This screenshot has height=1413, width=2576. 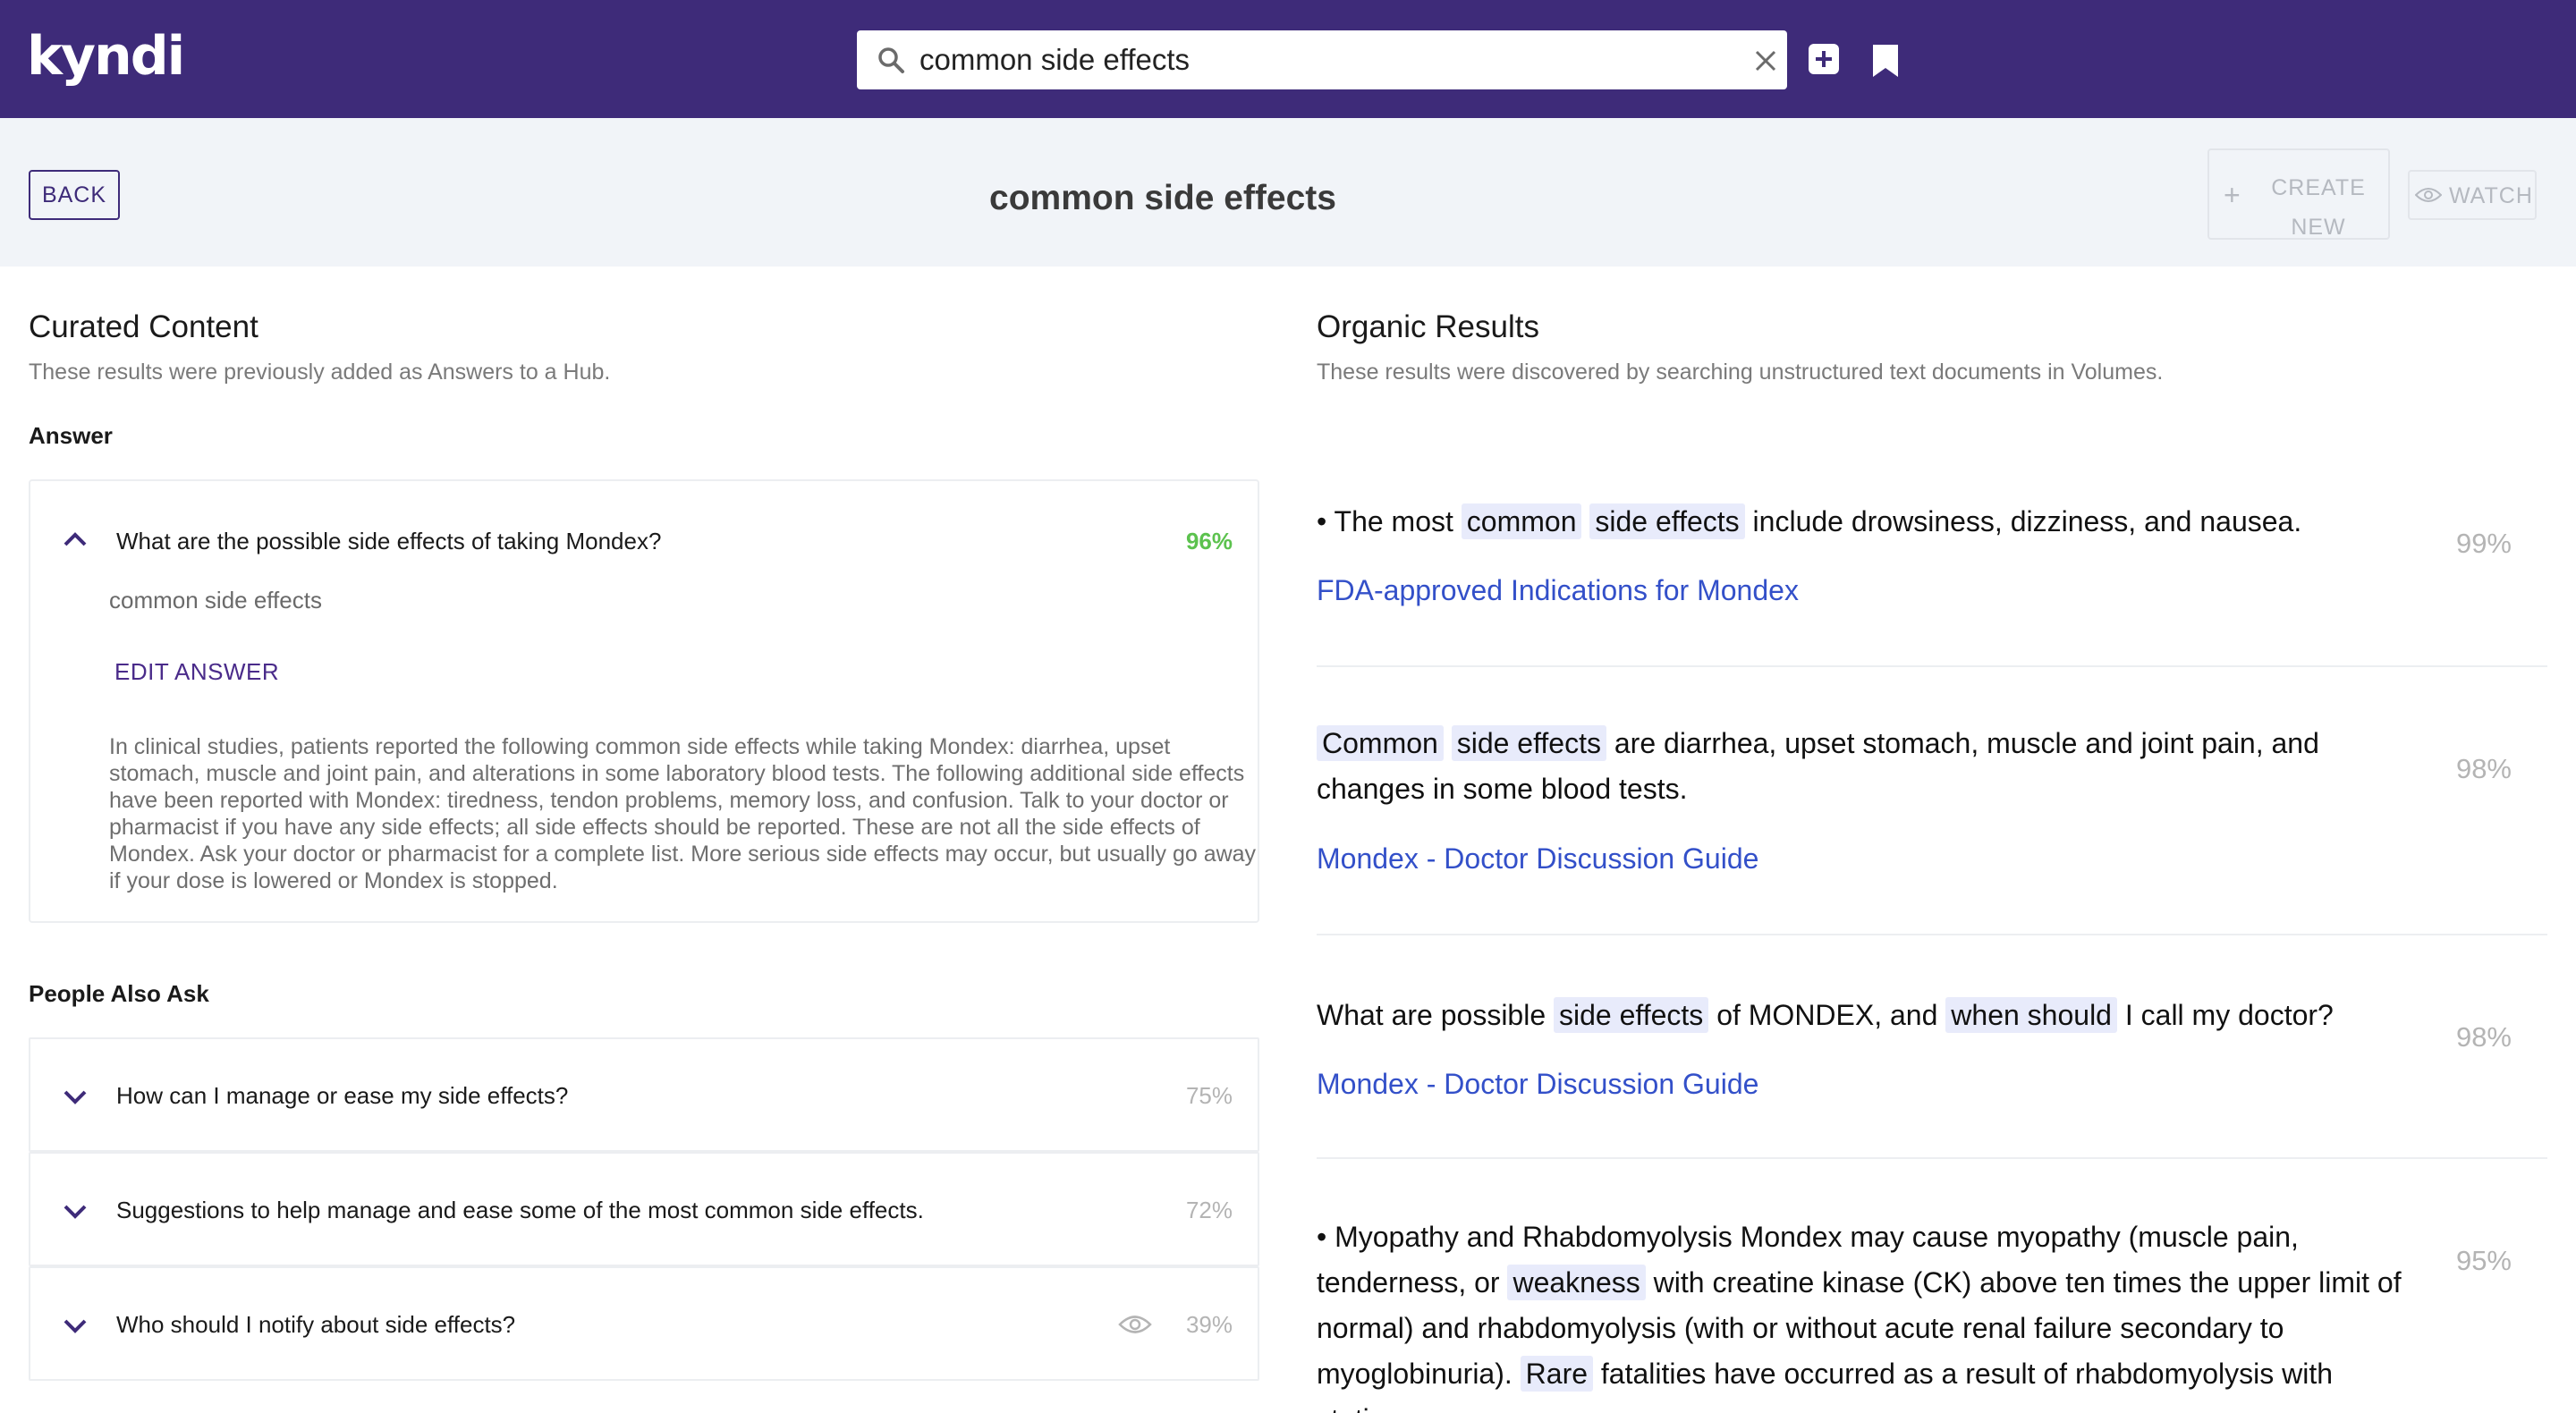 I want to click on bookmark-icon, so click(x=1885, y=61).